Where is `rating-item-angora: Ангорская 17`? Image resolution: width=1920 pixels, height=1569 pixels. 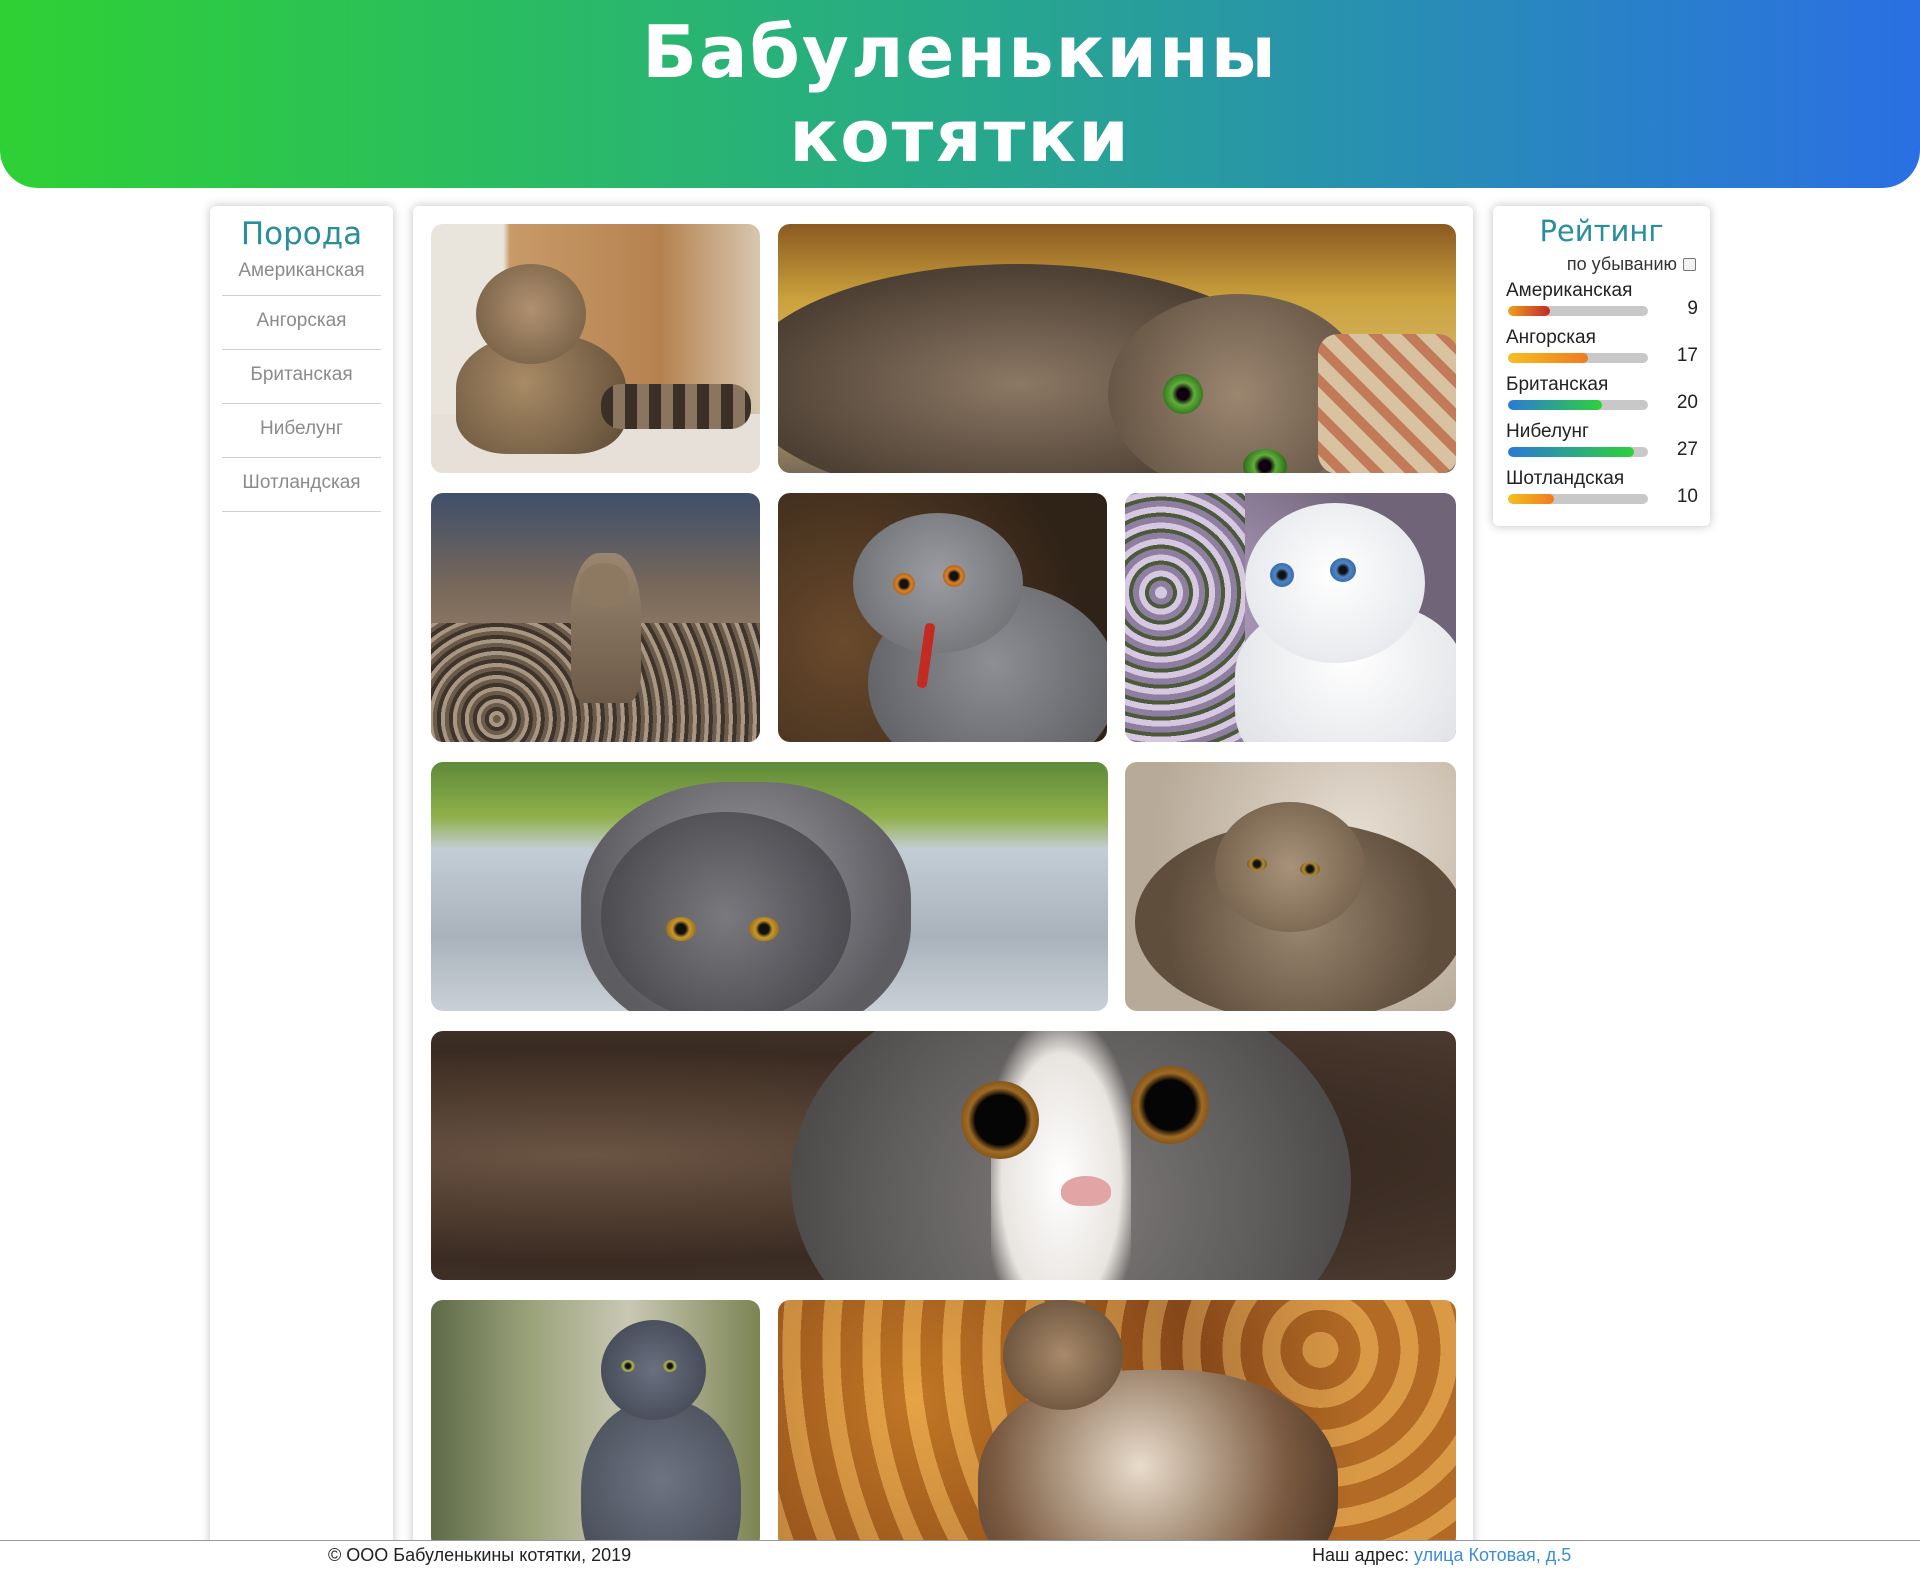
rating-item-angora: Ангорская 17 is located at coordinates (1602, 350).